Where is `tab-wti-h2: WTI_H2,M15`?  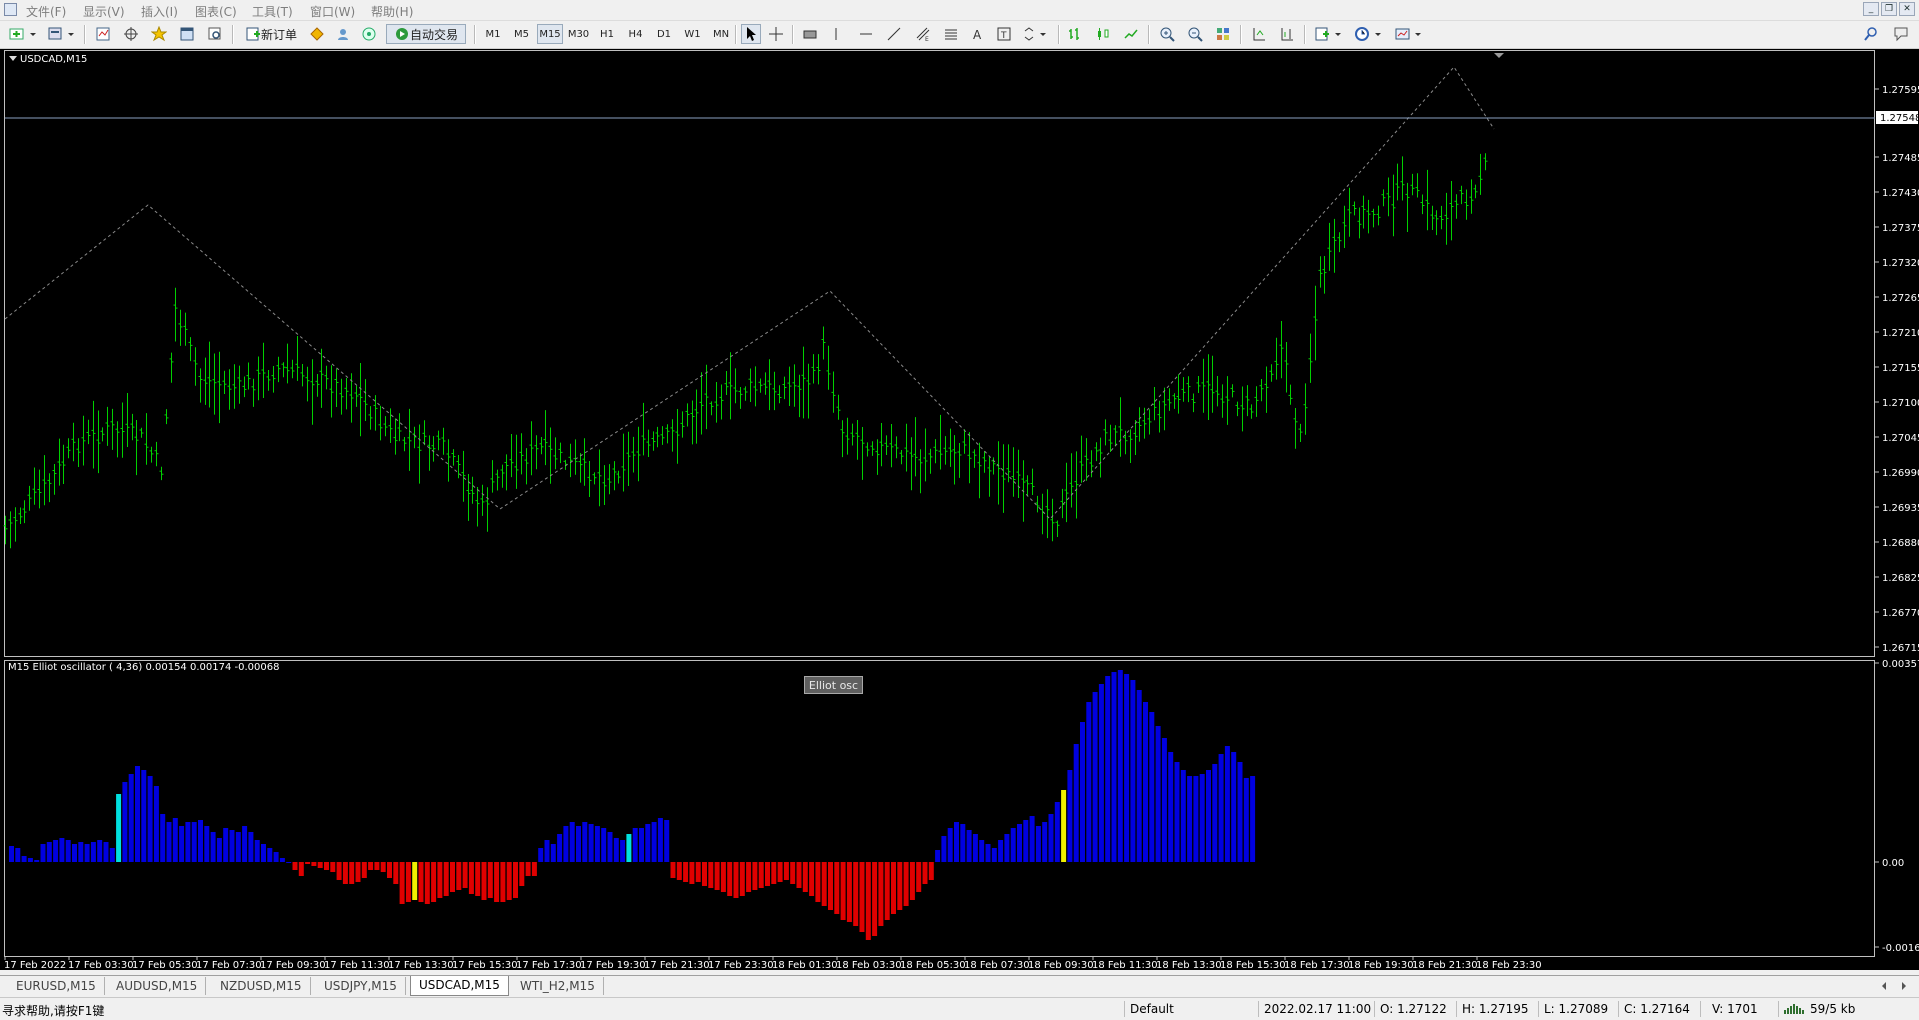 tab-wti-h2: WTI_H2,M15 is located at coordinates (558, 986).